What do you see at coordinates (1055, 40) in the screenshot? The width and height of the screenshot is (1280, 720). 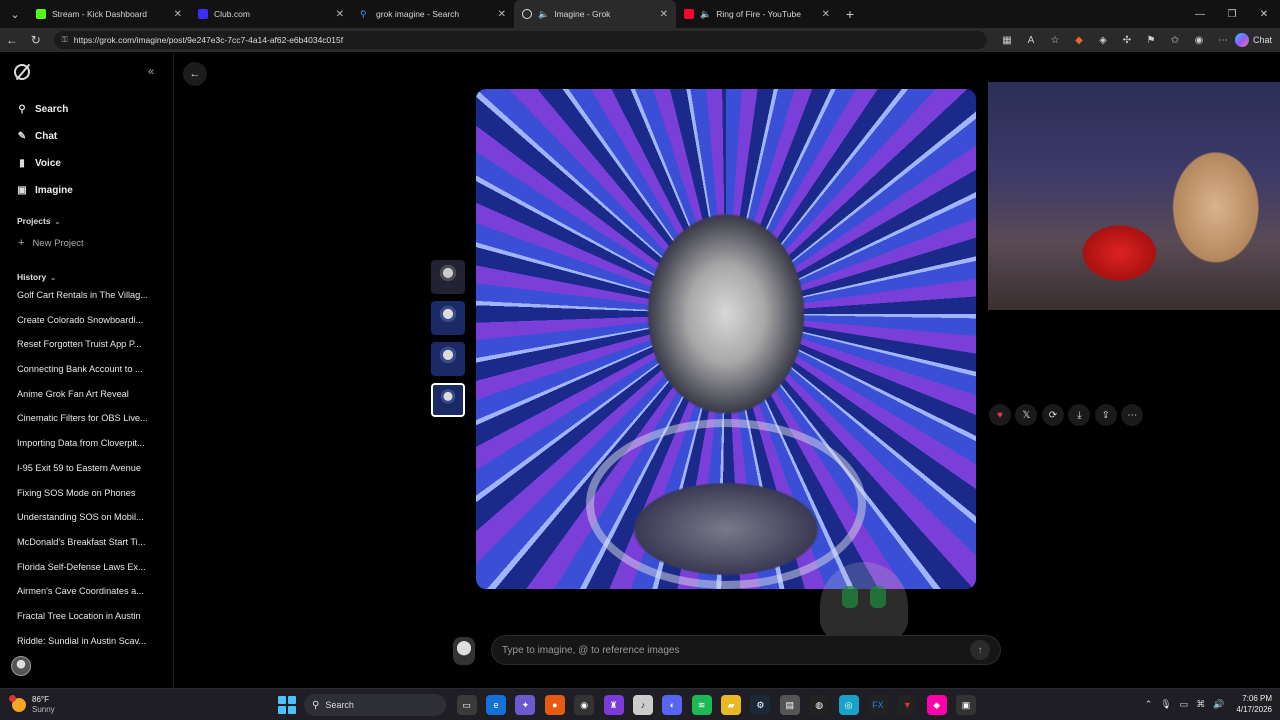 I see `favorite-star-icon: ☆` at bounding box center [1055, 40].